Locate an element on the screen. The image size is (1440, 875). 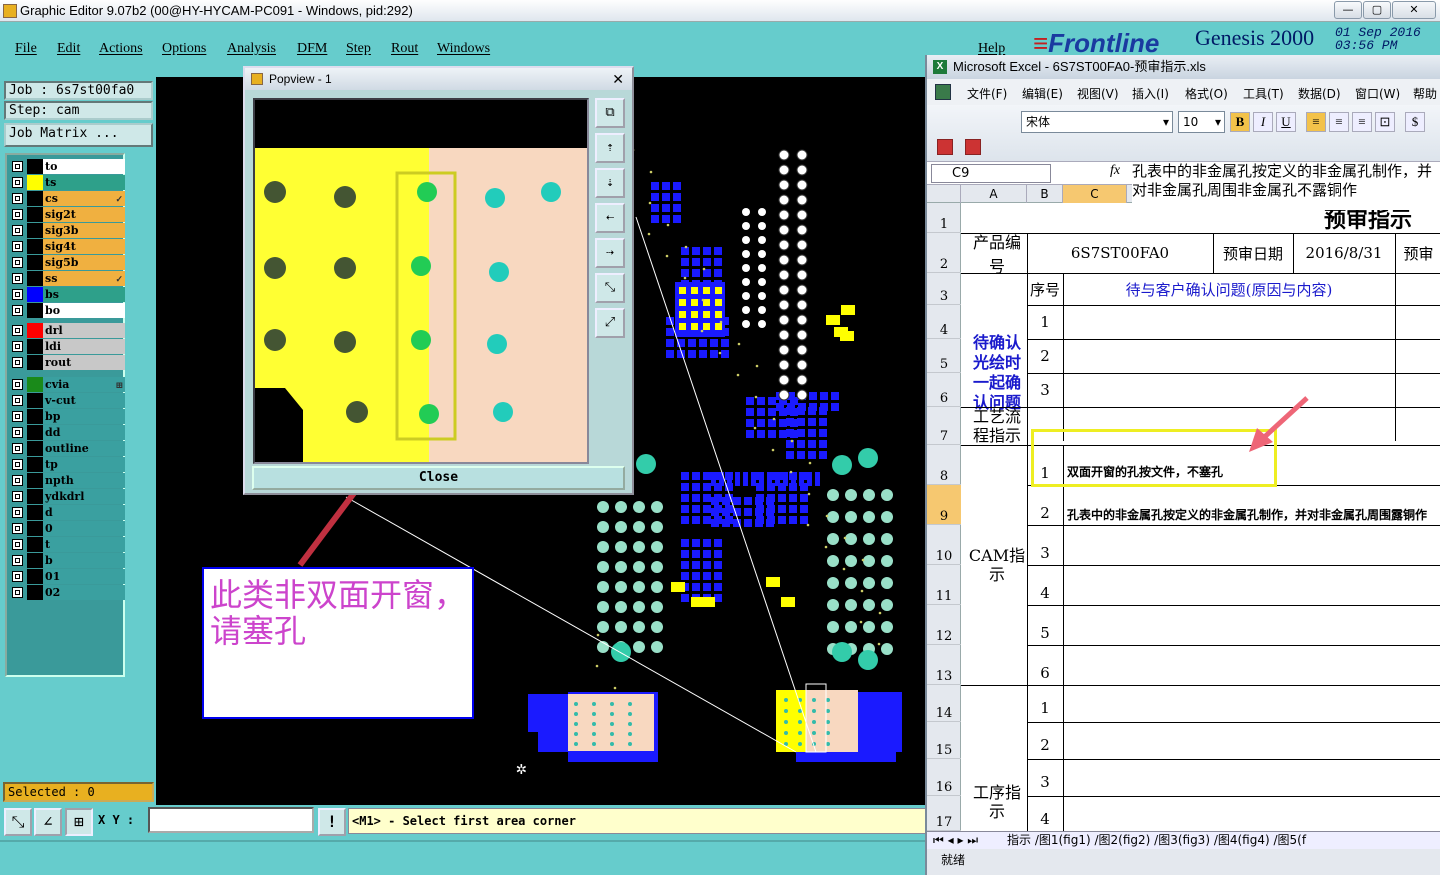
layer-row-tp: tp is located at coordinates (67, 464).